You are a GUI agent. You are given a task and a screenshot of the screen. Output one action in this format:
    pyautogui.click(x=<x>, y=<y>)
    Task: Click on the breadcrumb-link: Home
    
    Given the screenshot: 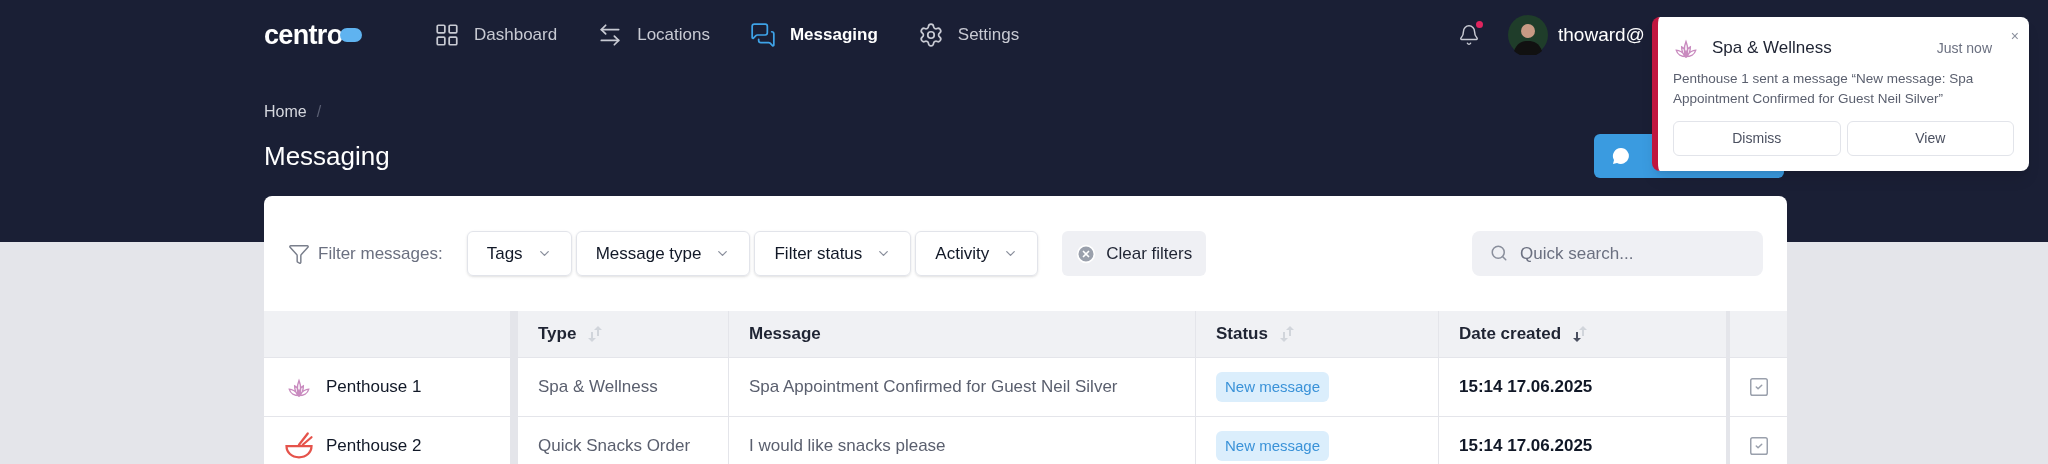 What is the action you would take?
    pyautogui.click(x=285, y=112)
    